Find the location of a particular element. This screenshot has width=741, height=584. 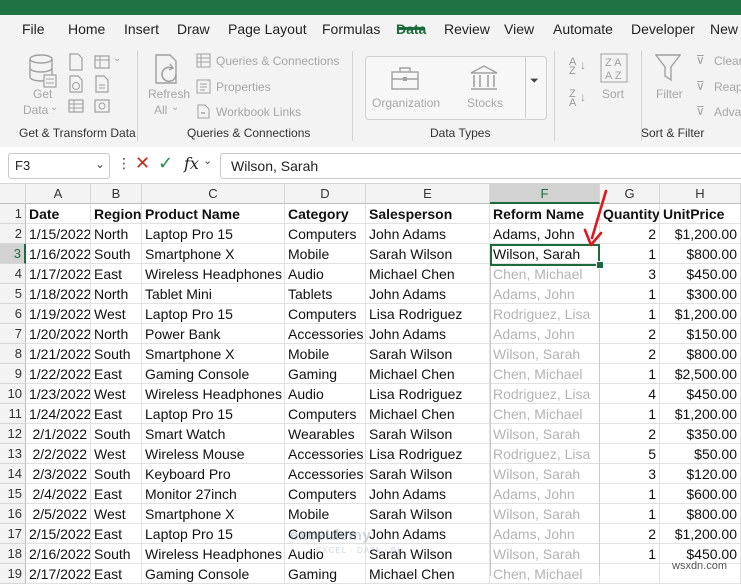

reapply-button: Reap is located at coordinates (727, 87).